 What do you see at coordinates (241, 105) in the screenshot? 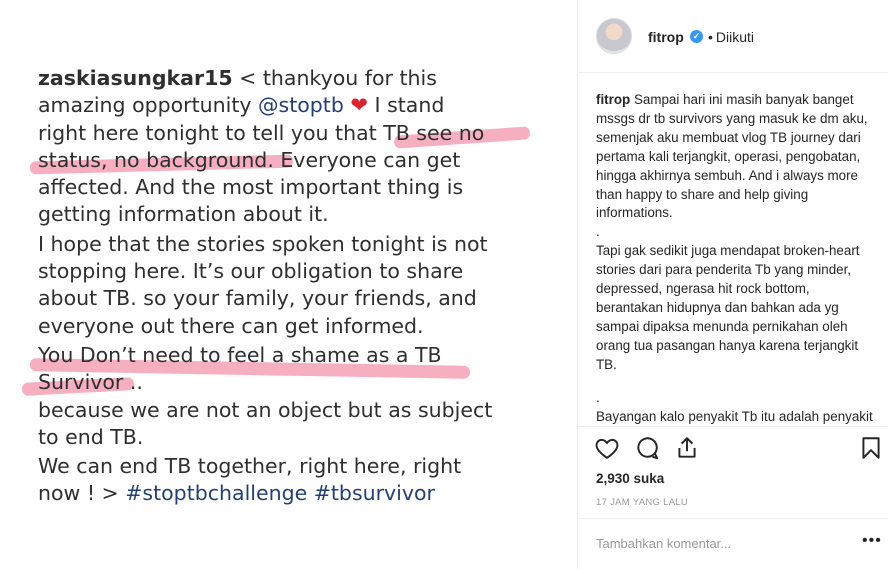
I see `post-line: amazing opportunity @stoptb ❤ I stand` at bounding box center [241, 105].